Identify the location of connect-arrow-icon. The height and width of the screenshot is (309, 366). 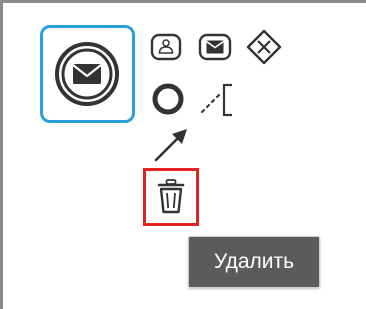
(171, 146).